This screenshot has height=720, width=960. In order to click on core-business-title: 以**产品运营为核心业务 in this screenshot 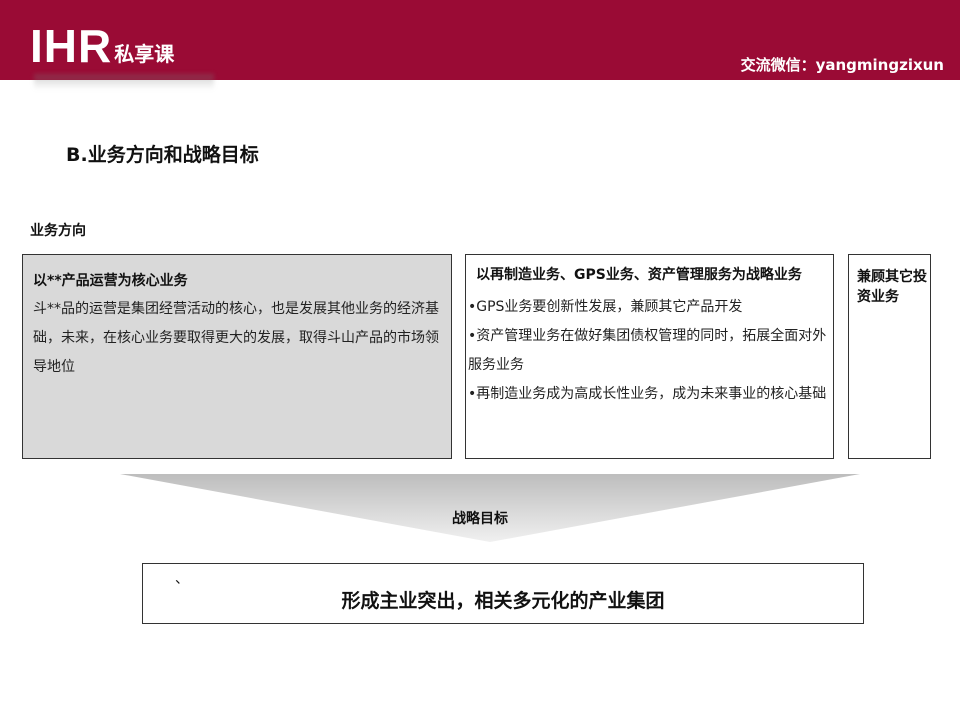, I will do `click(110, 281)`.